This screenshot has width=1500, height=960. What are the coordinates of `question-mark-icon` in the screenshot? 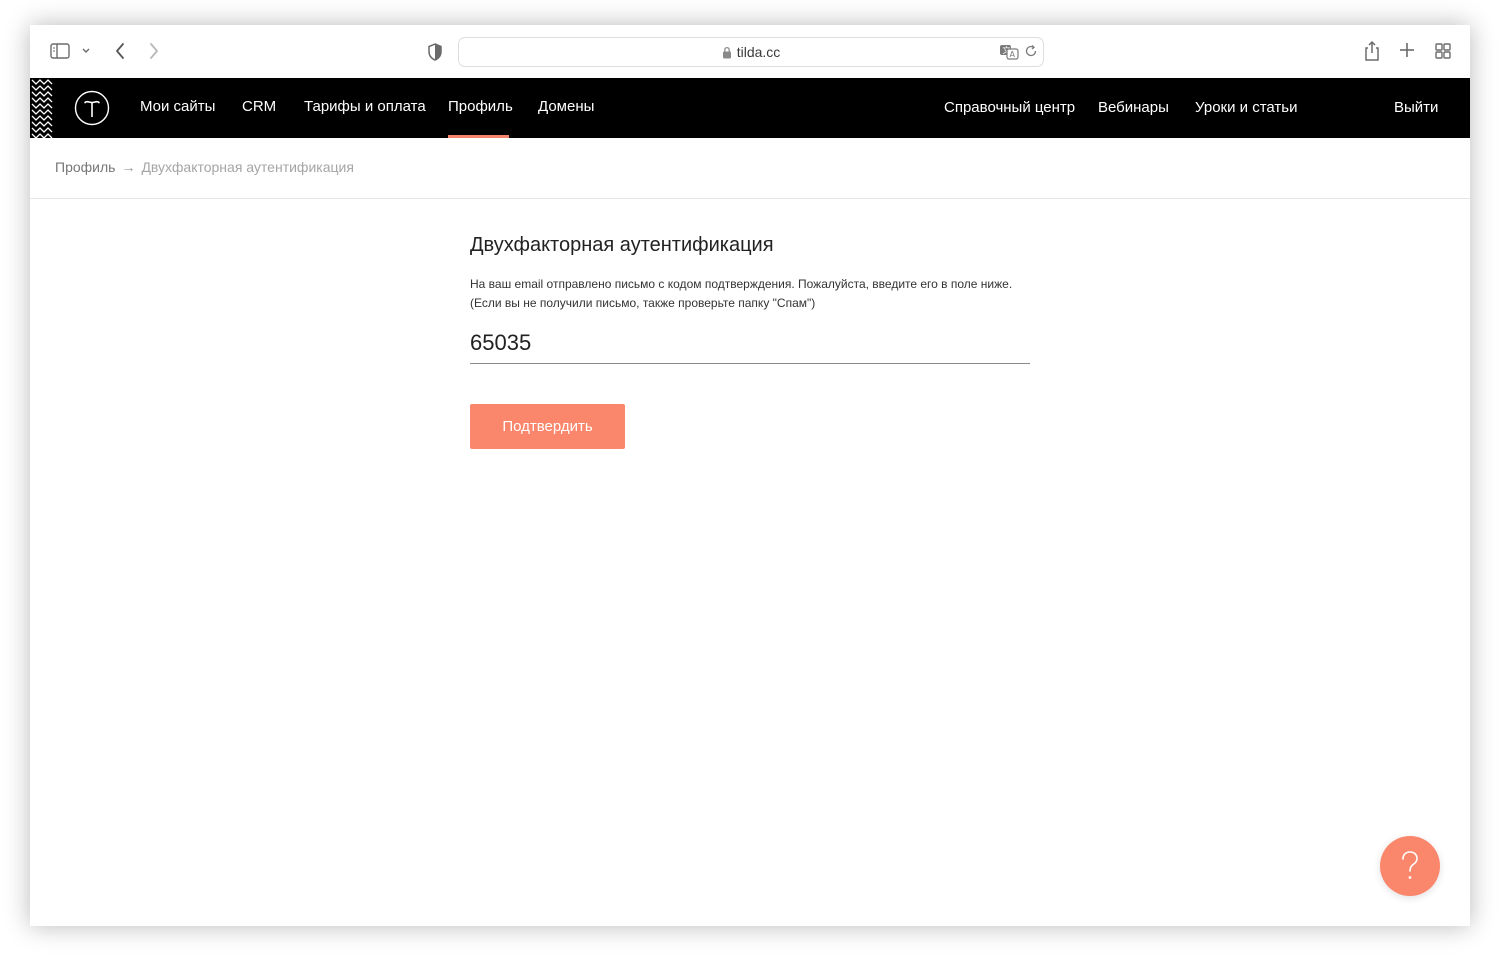 It's located at (1410, 865).